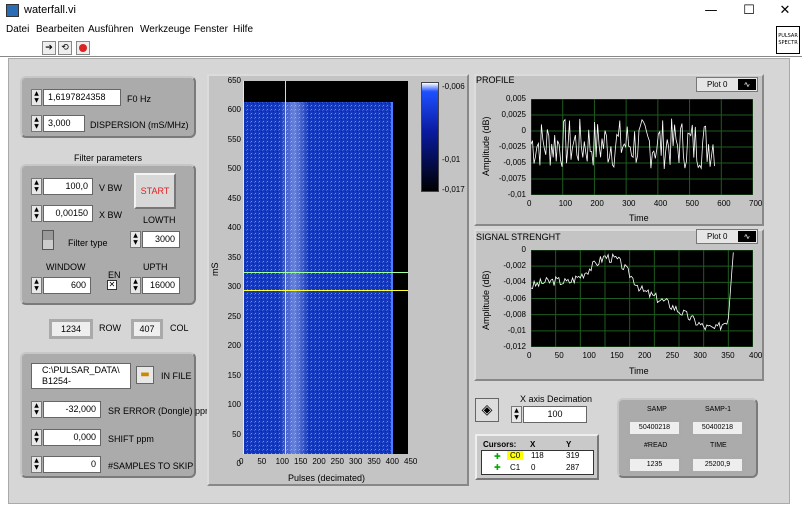  What do you see at coordinates (48, 240) in the screenshot?
I see `filter-type-switch` at bounding box center [48, 240].